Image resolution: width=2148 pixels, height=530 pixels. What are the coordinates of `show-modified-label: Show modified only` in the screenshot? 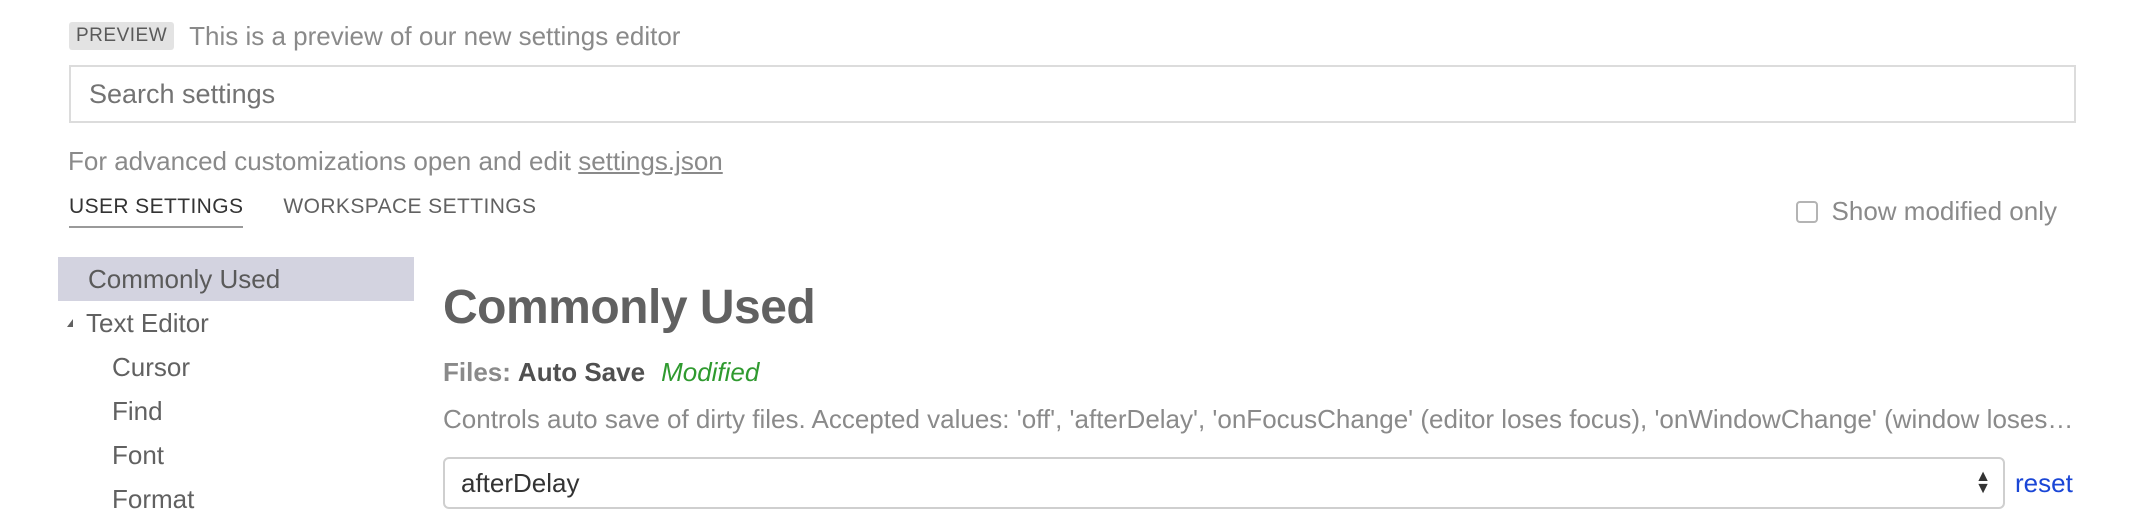 It's located at (1944, 211).